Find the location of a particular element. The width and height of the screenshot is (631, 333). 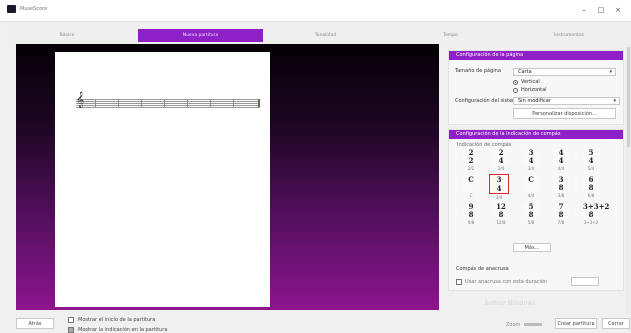

preview-staff: 𝄞 is located at coordinates (168, 100).